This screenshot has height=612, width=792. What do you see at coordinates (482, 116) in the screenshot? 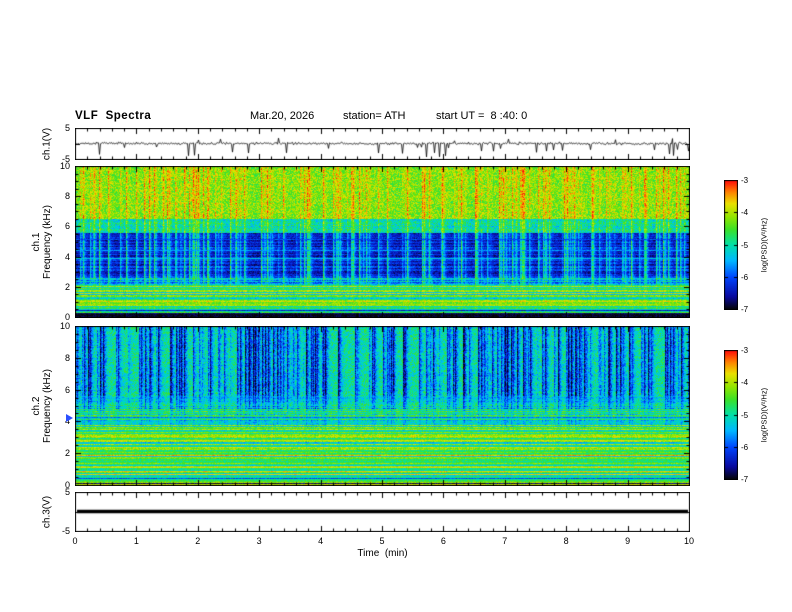
I see `figure-start-ut: start UT = 8 :40: 0` at bounding box center [482, 116].